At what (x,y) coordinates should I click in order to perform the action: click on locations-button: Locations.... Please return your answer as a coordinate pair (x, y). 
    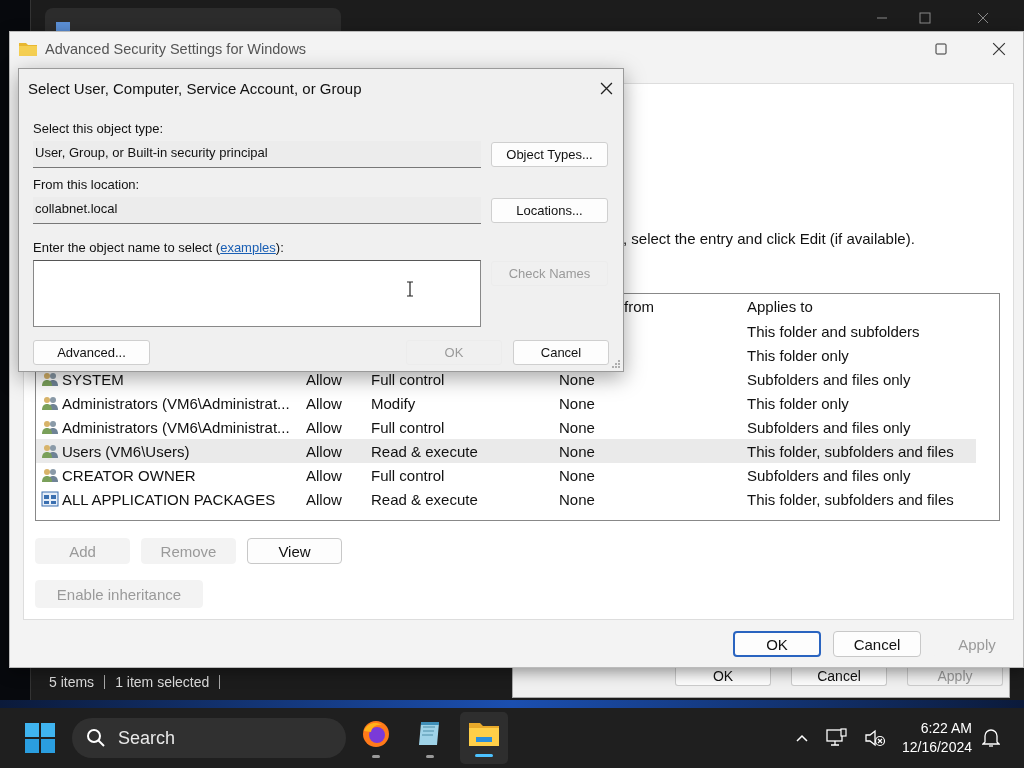
    Looking at the image, I should click on (549, 210).